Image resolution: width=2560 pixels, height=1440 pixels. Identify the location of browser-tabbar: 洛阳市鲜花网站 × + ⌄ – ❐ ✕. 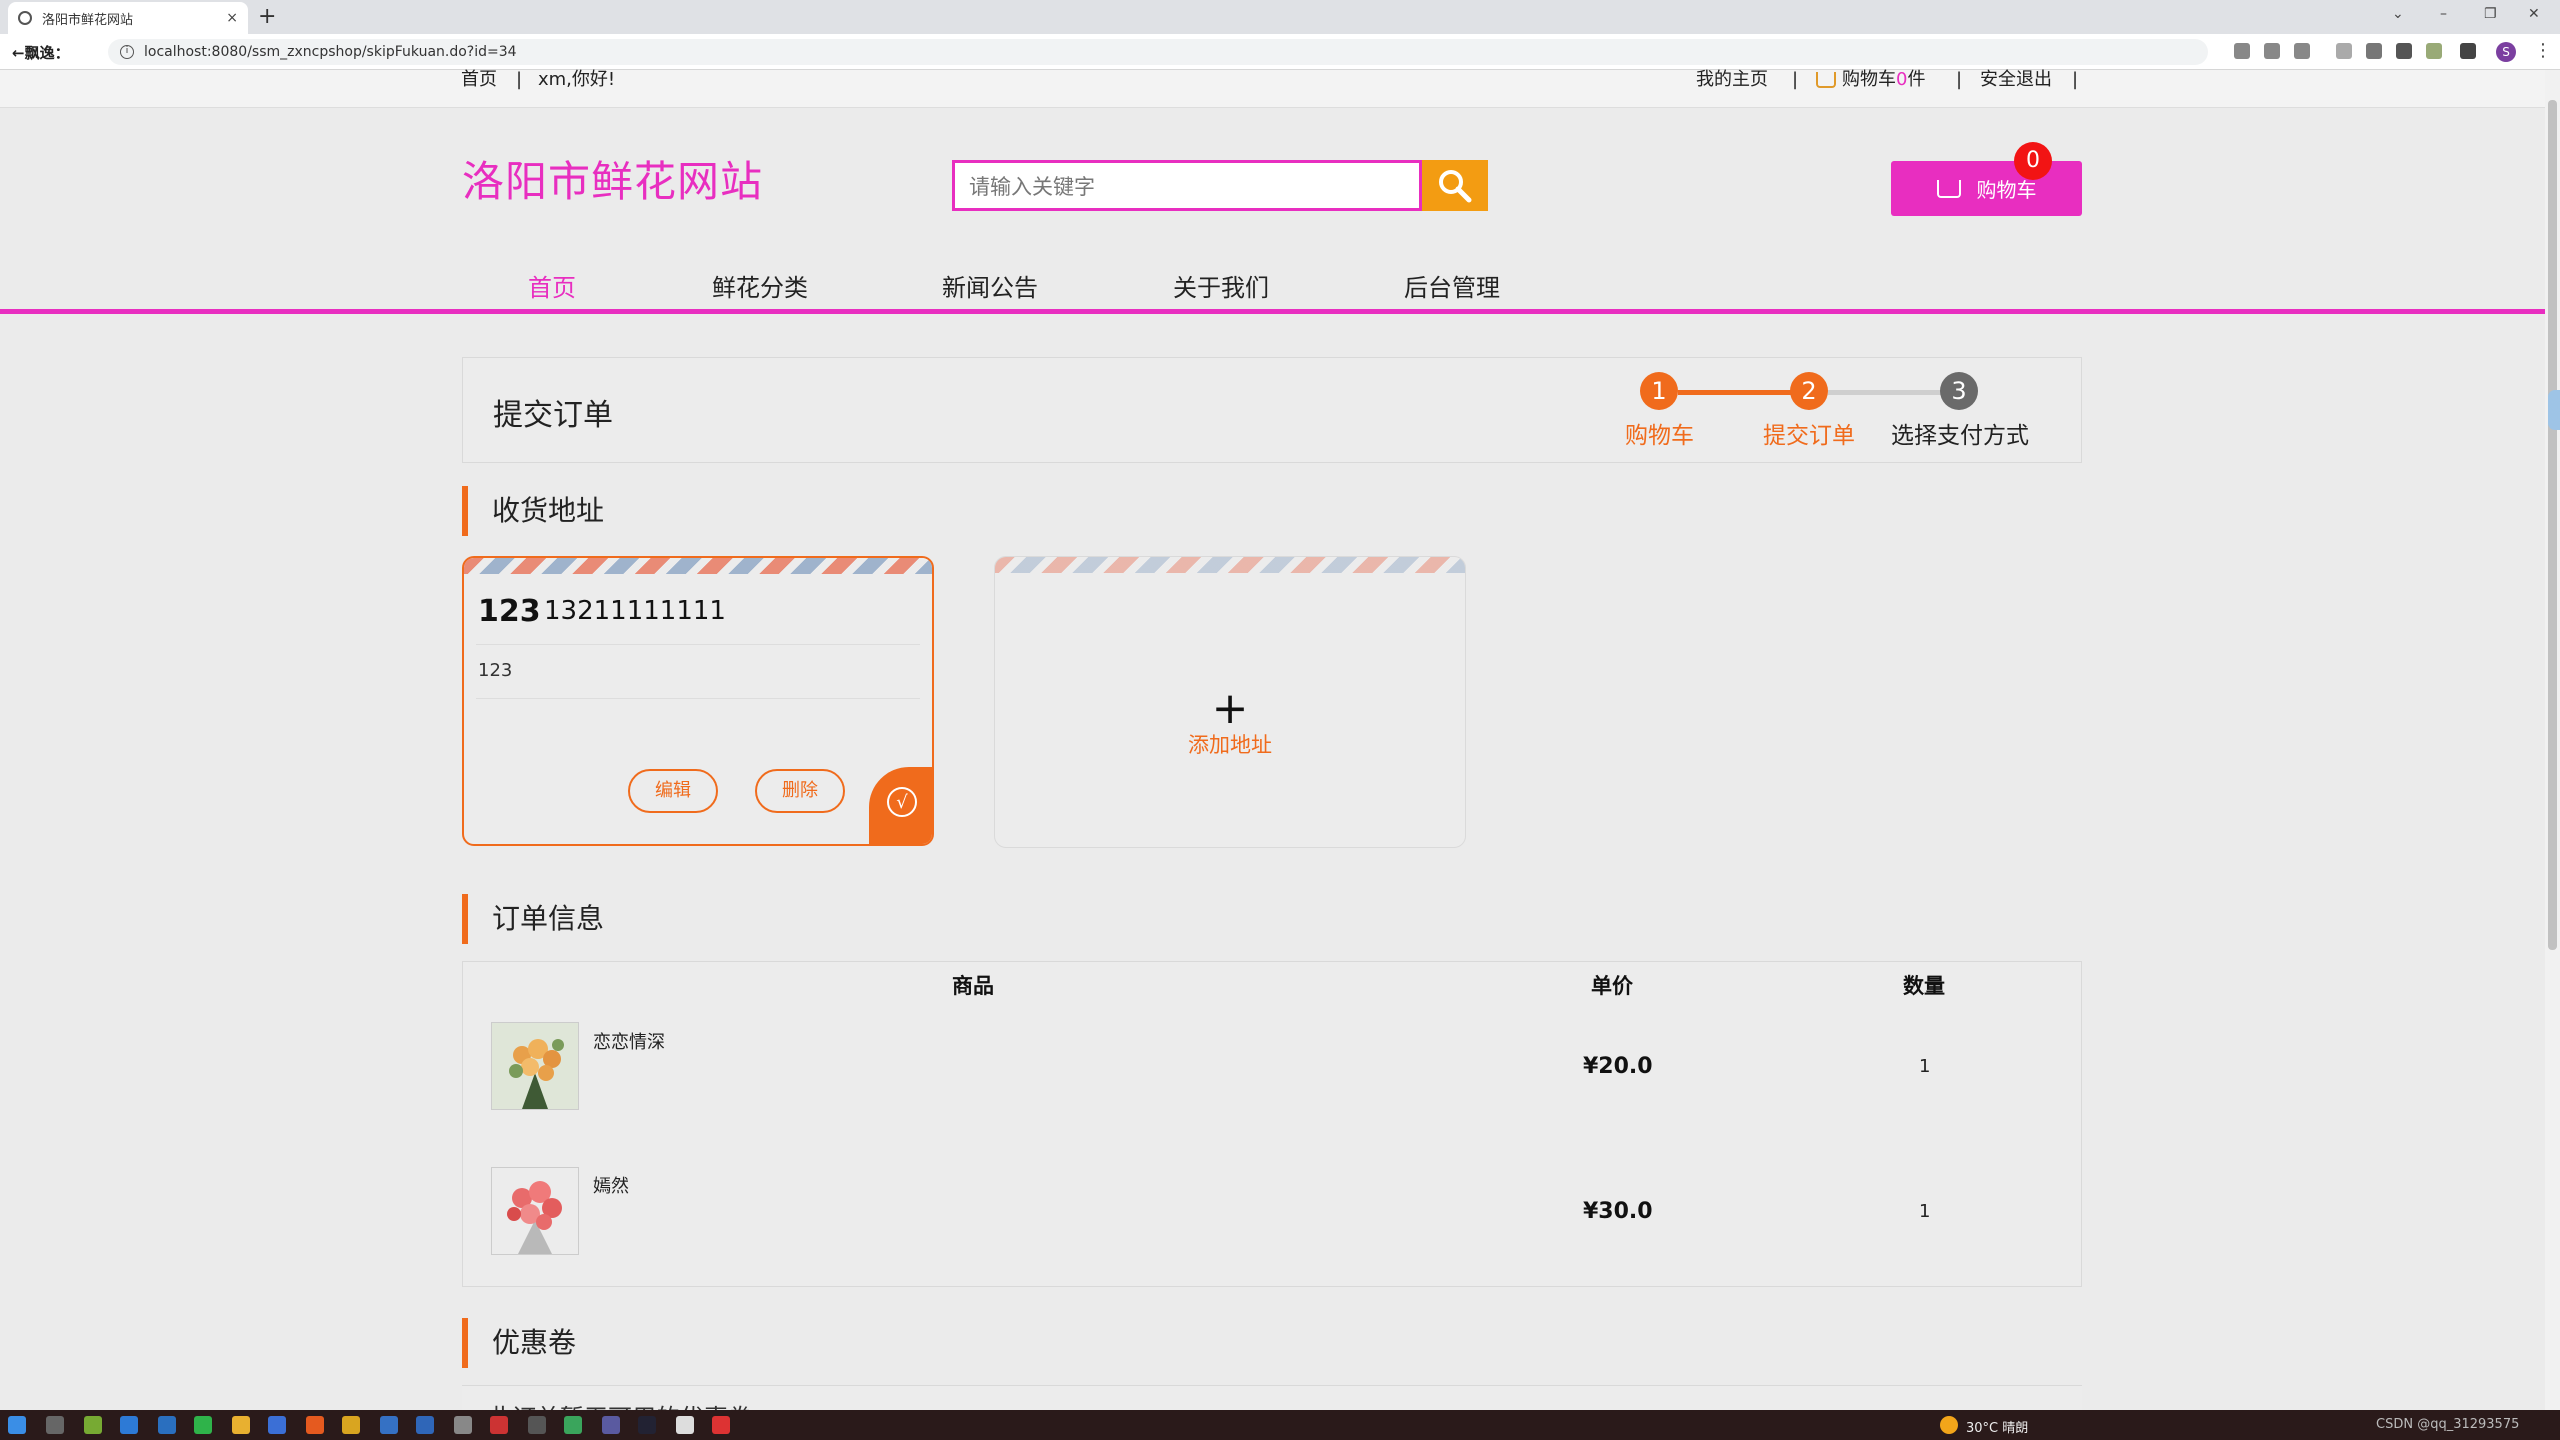
(1280, 17).